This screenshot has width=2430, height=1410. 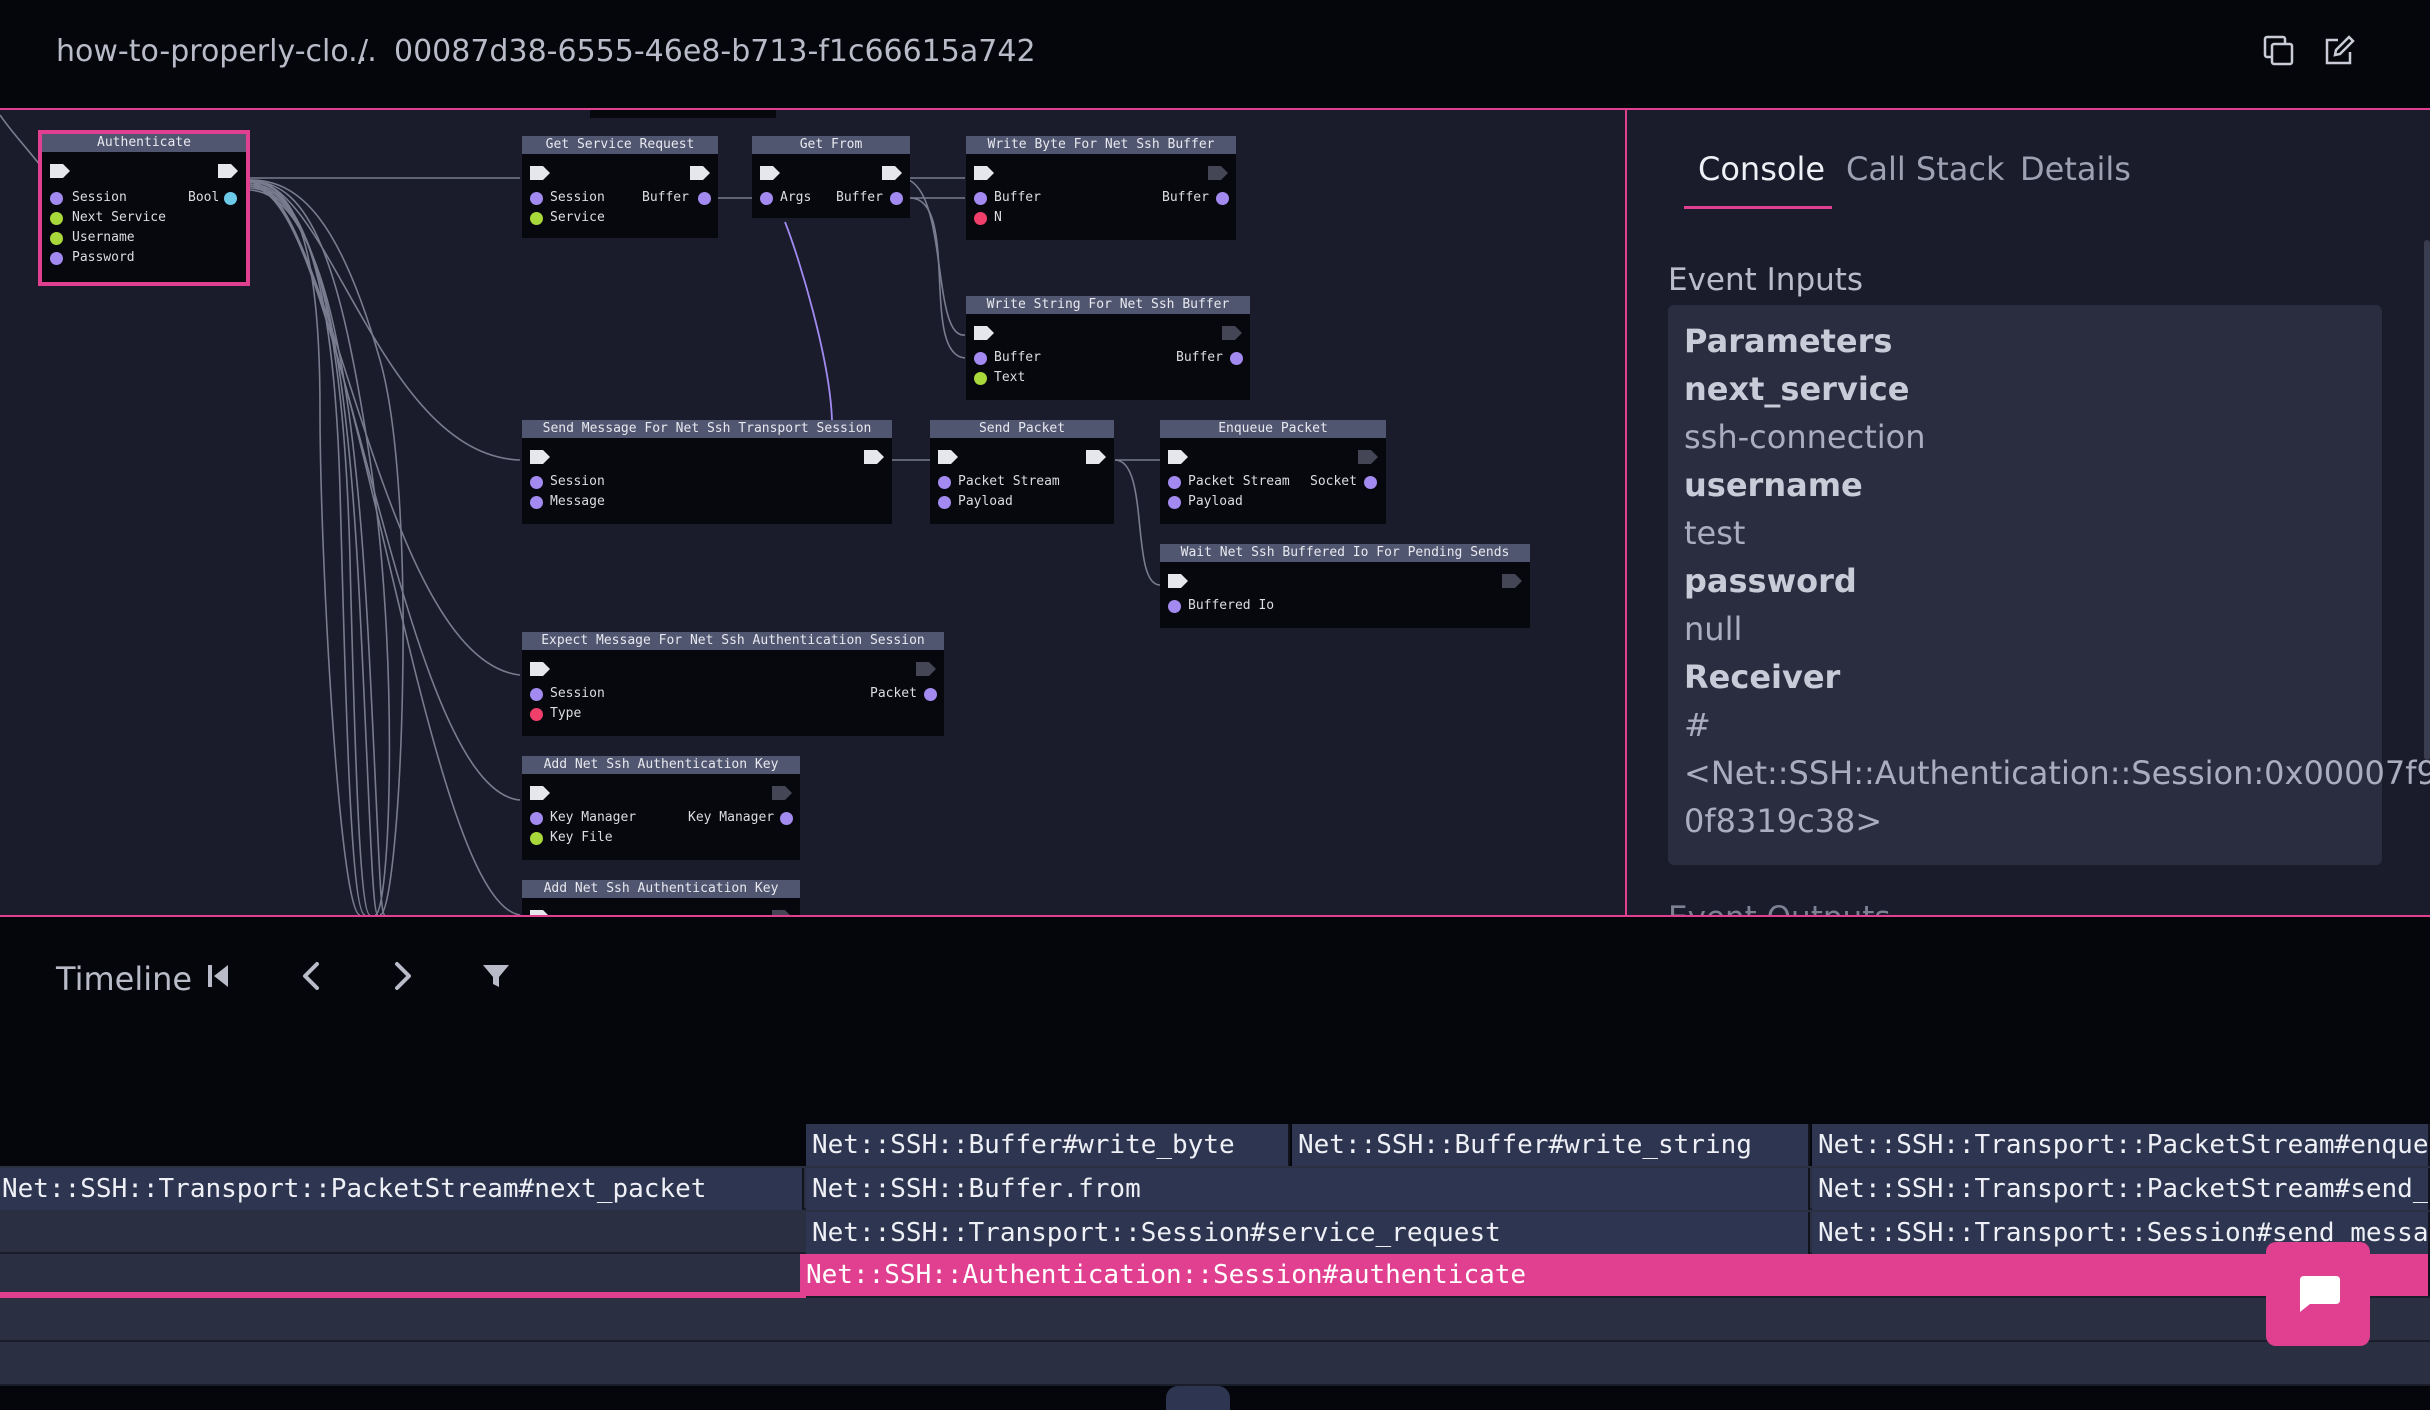 What do you see at coordinates (536, 838) in the screenshot?
I see `key-file-pin` at bounding box center [536, 838].